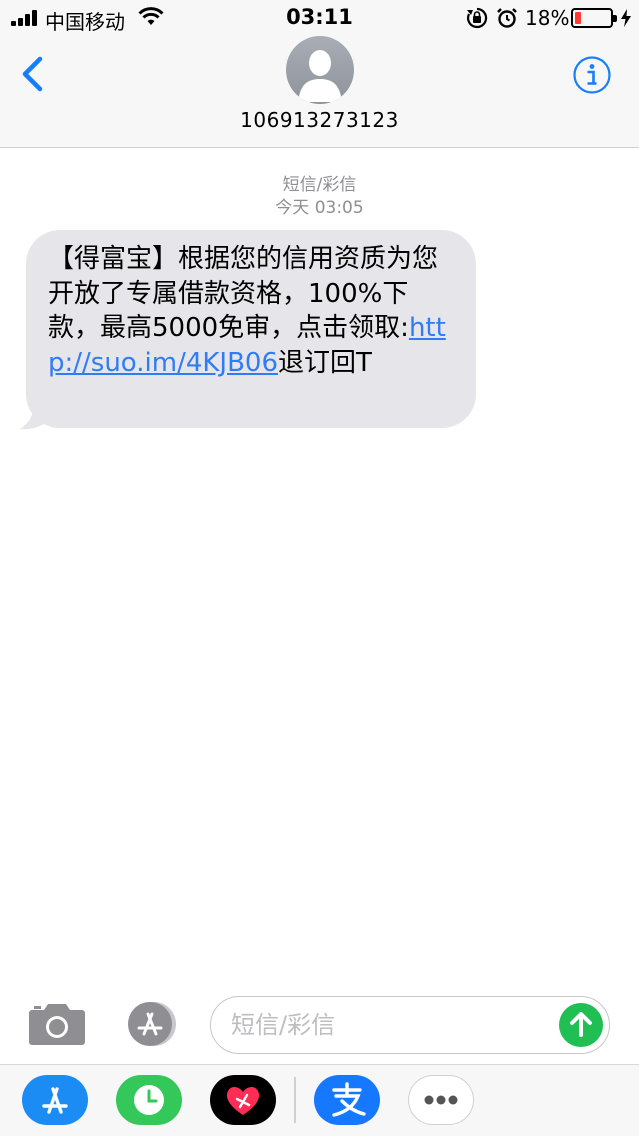  What do you see at coordinates (150, 1024) in the screenshot?
I see `app-store-icon` at bounding box center [150, 1024].